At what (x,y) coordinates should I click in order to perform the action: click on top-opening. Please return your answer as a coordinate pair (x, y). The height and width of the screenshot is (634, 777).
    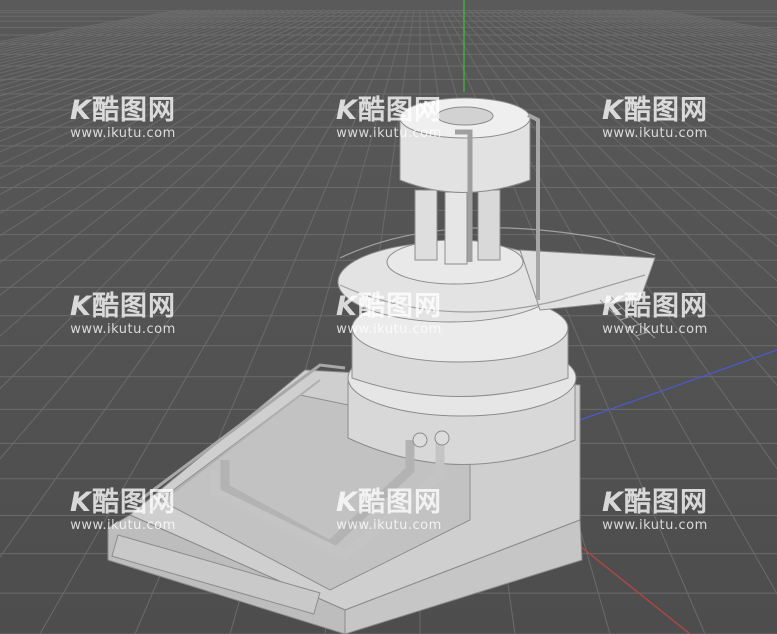
    Looking at the image, I should click on (465, 116).